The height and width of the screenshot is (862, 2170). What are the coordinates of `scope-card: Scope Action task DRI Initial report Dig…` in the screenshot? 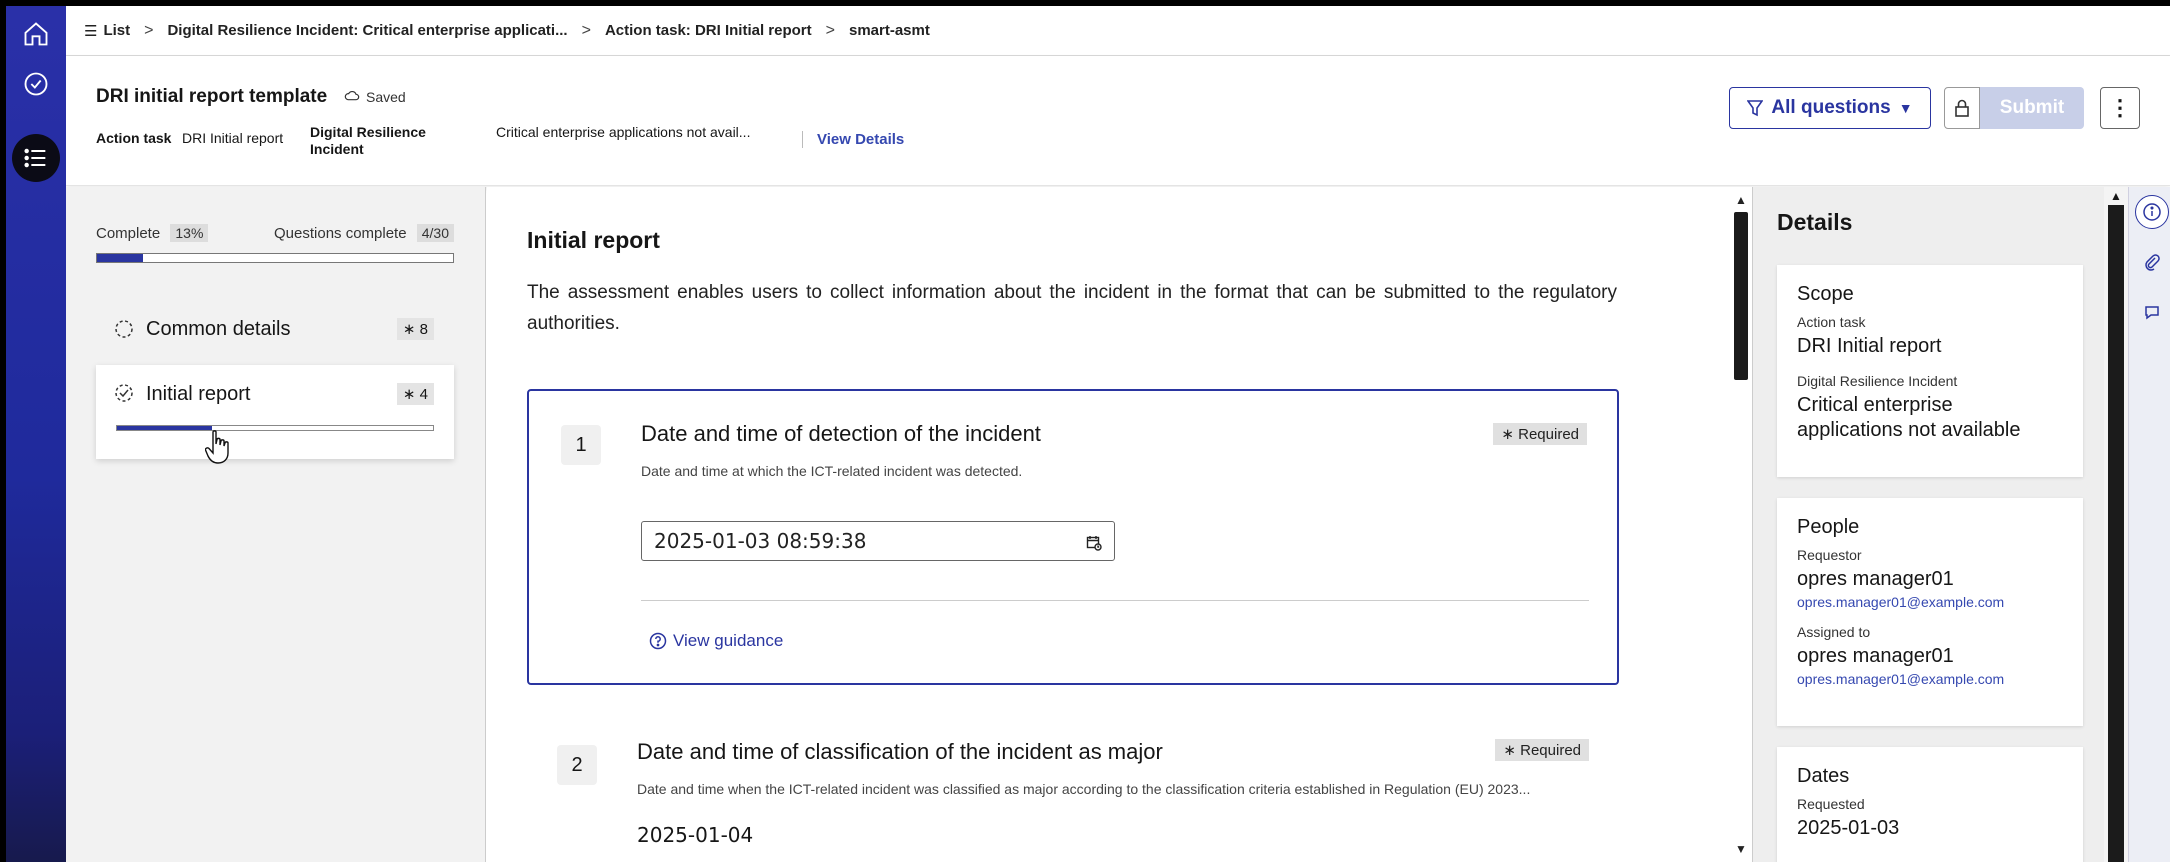 It's located at (1930, 371).